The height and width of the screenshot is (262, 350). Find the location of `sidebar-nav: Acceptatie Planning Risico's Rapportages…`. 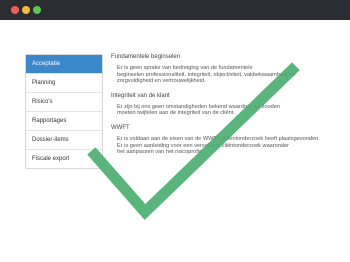

sidebar-nav: Acceptatie Planning Risico's Rapportages… is located at coordinates (64, 111).